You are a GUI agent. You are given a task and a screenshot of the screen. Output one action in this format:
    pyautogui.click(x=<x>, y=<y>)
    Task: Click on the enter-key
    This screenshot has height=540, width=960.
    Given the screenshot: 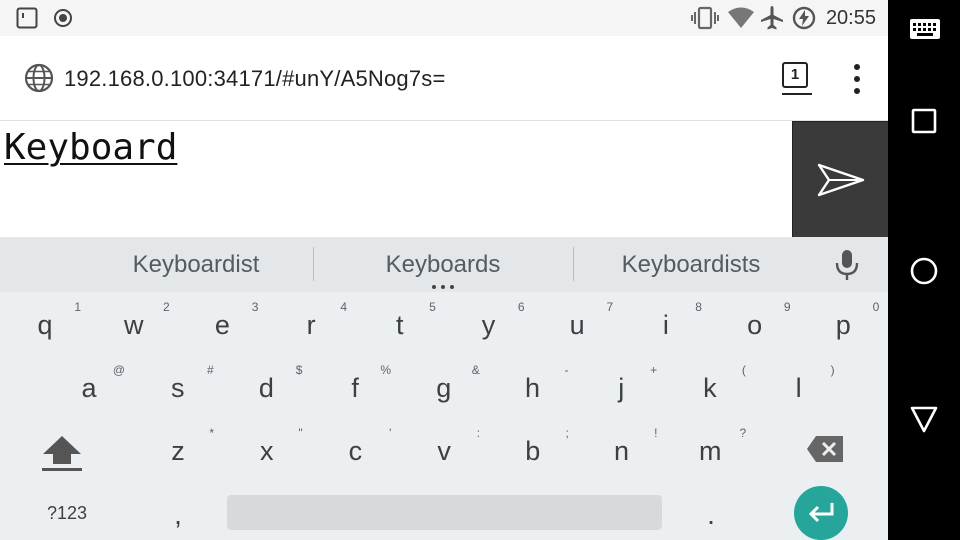 What is the action you would take?
    pyautogui.click(x=821, y=513)
    